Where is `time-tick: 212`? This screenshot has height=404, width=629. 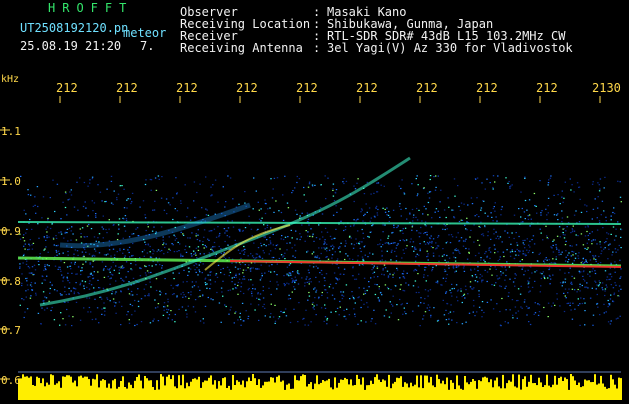
time-tick: 212 is located at coordinates (367, 88).